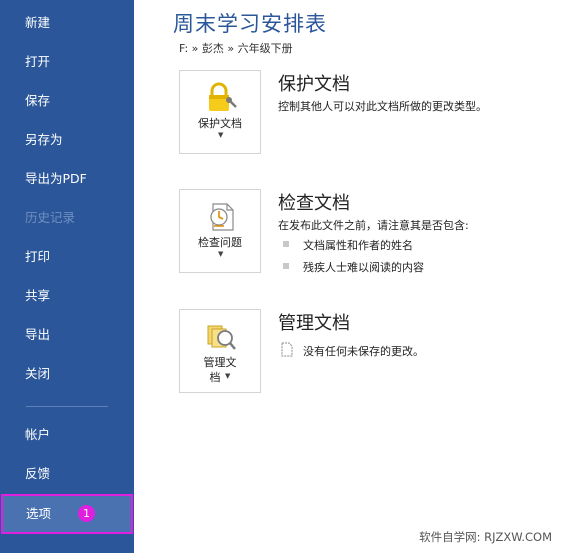 This screenshot has width=566, height=553. I want to click on check-issues-button: 检查问题 ▼, so click(220, 231).